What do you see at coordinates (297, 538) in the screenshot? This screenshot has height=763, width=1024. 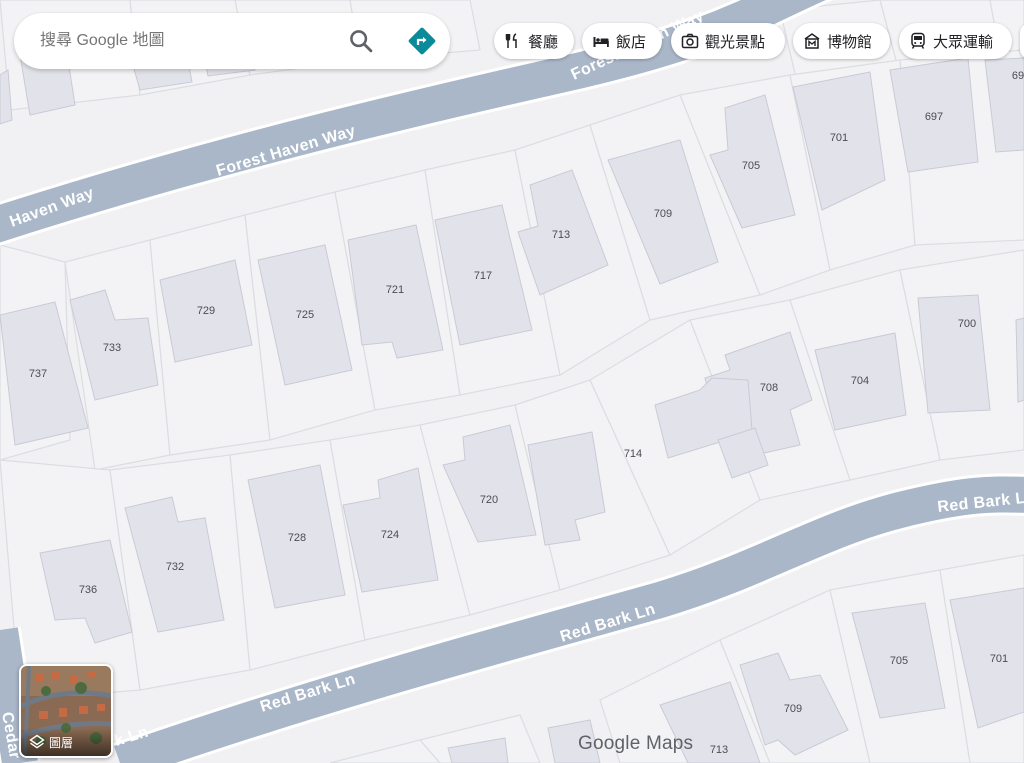 I see `address-label: 728` at bounding box center [297, 538].